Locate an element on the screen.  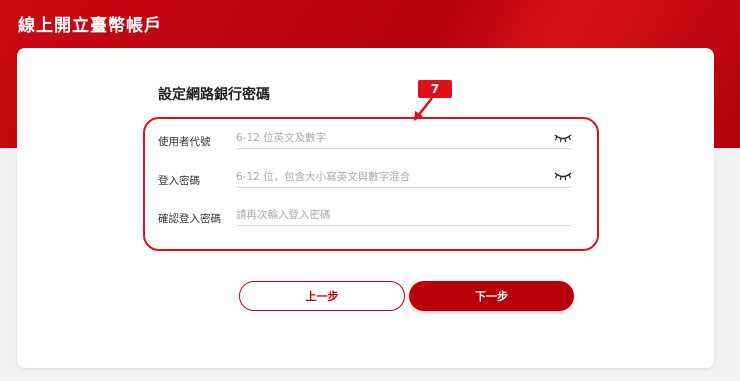
next-step-button: 下一步 is located at coordinates (491, 296).